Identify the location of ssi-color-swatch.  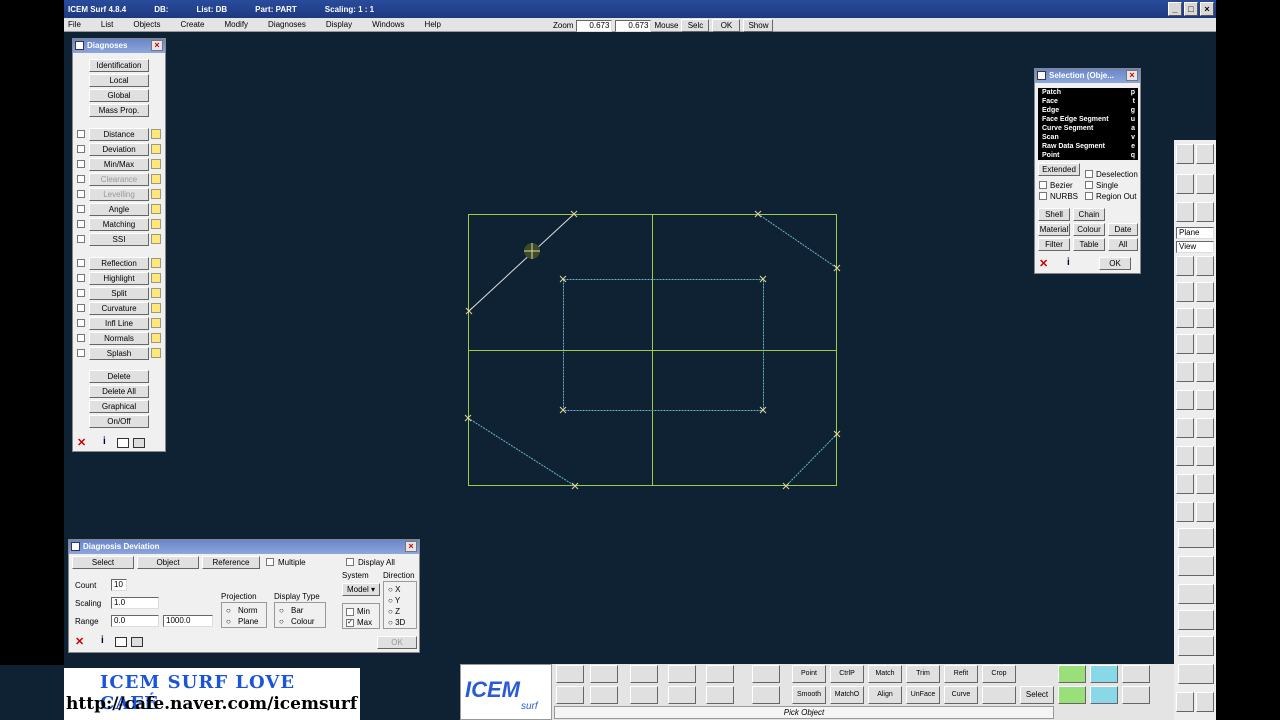
(156, 239).